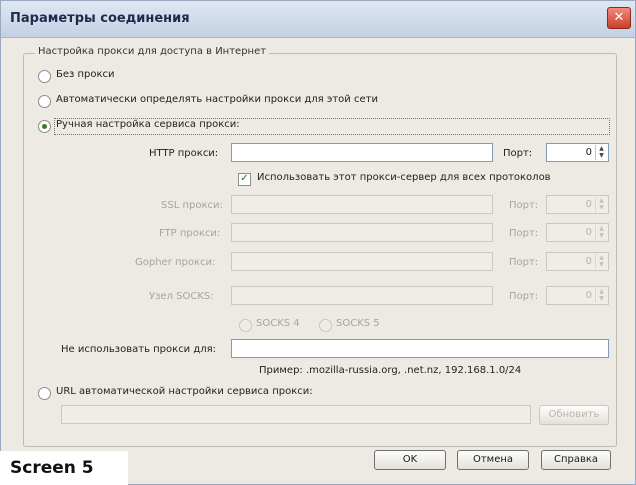  I want to click on socks-port-stepper: 0 ▲ ▼, so click(577, 295).